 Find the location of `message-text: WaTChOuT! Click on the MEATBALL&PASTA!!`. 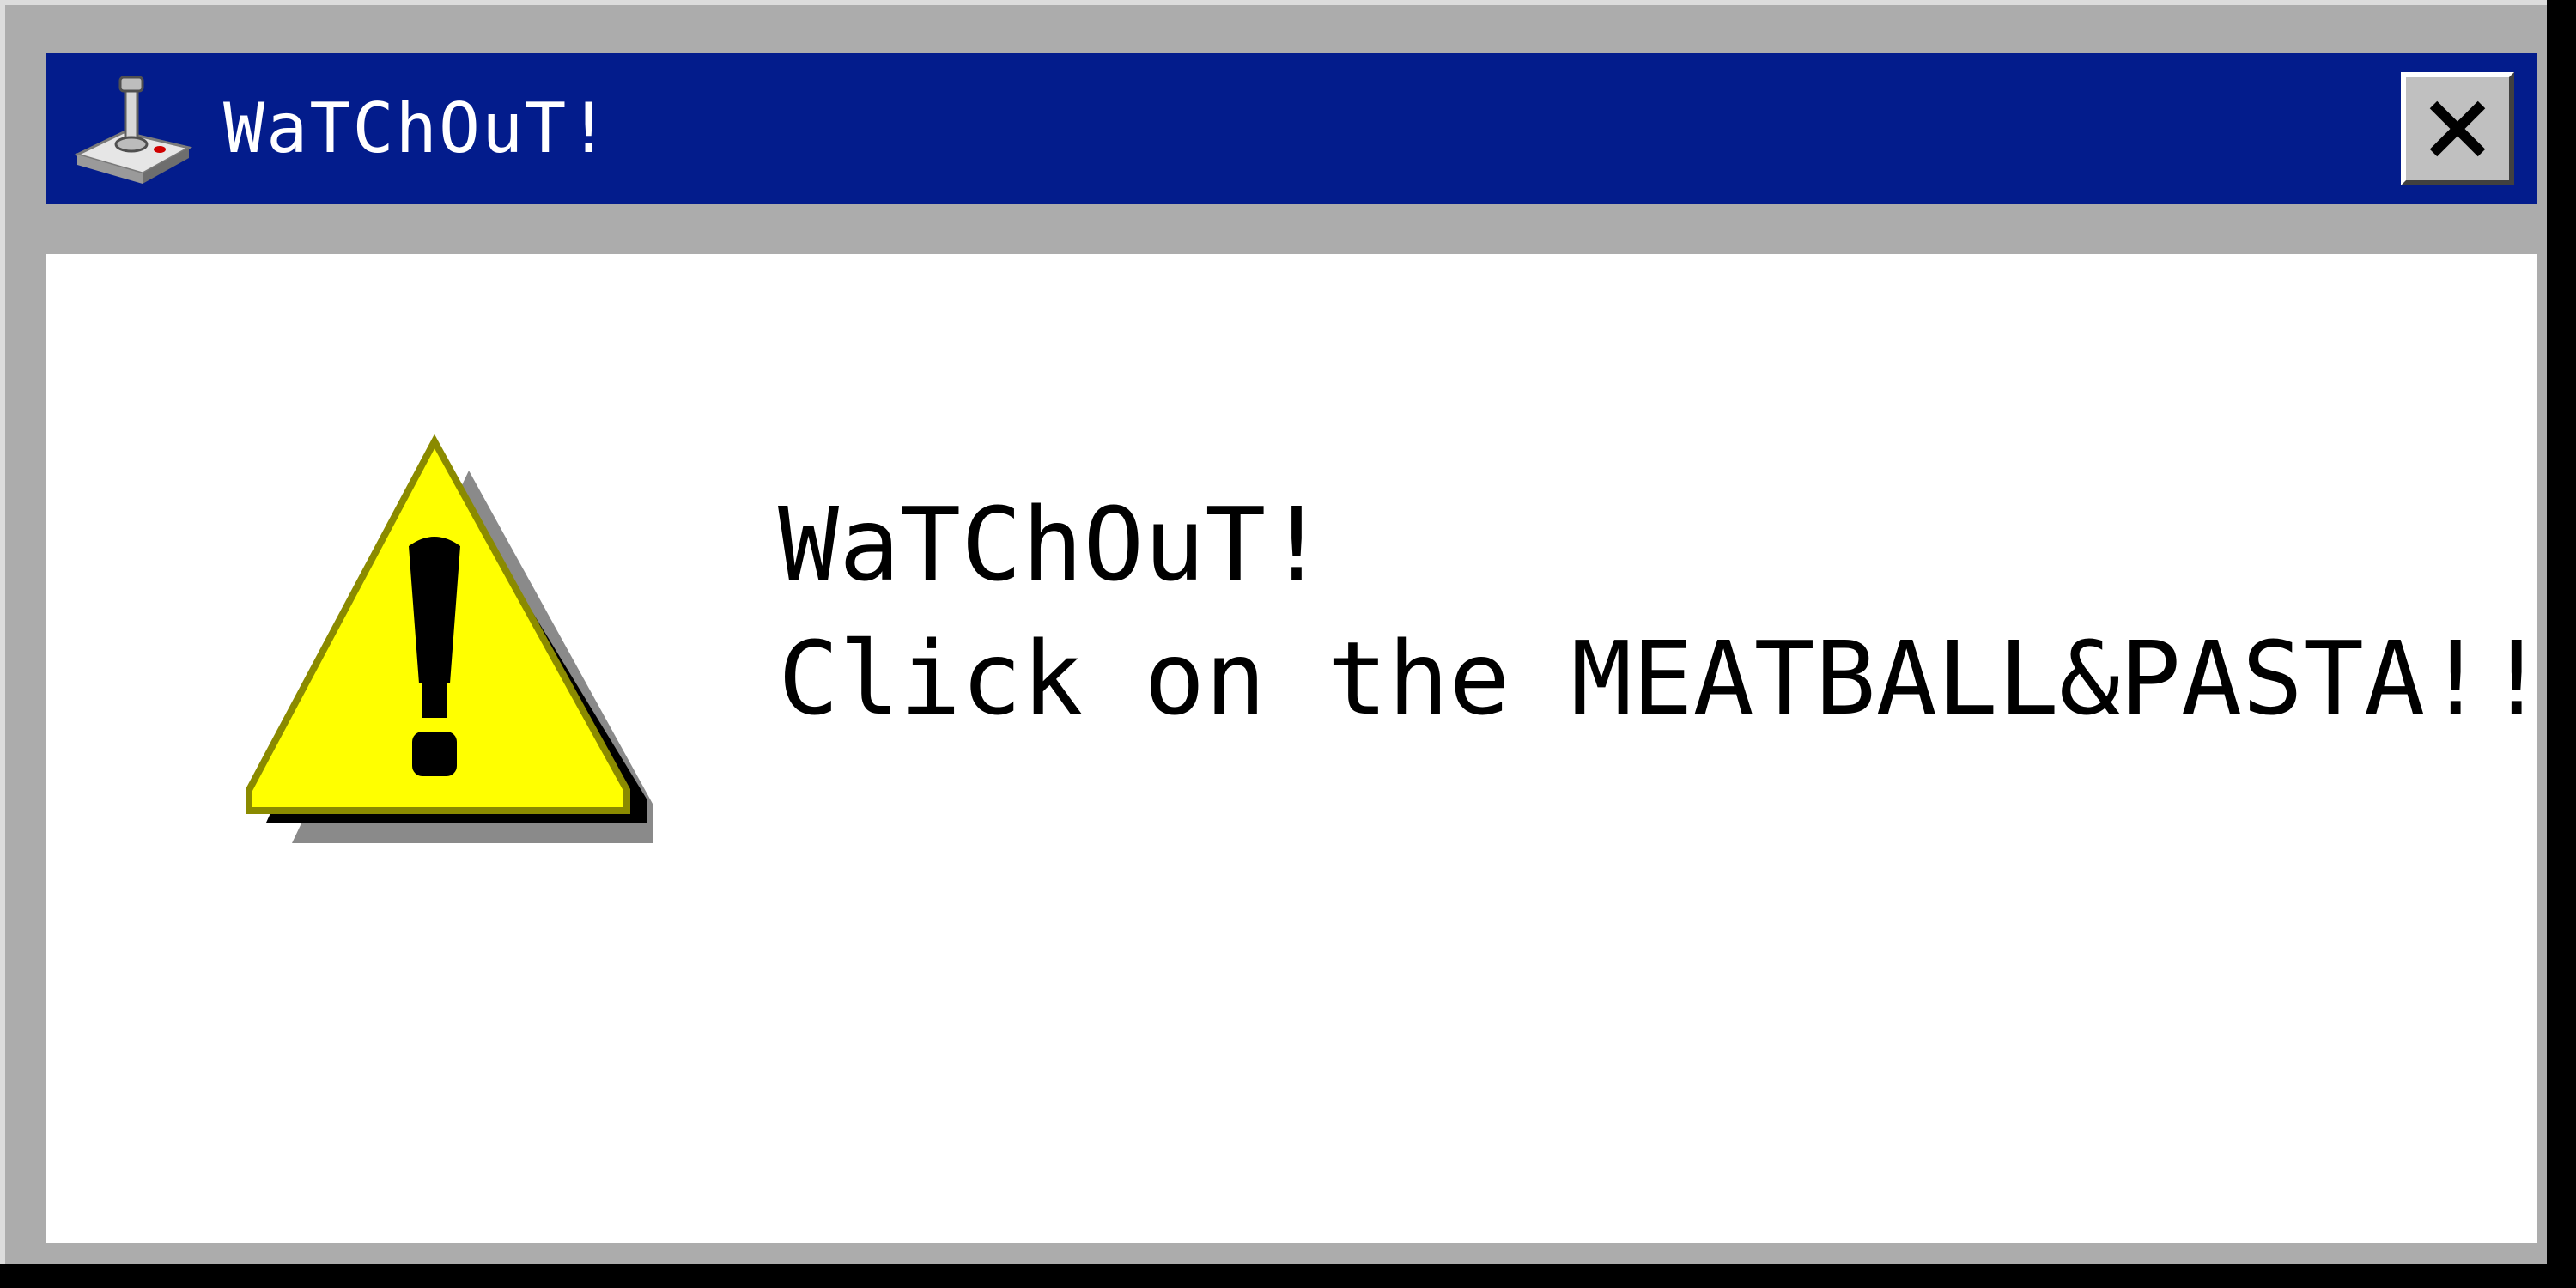

message-text: WaTChOuT! Click on the MEATBALL&PASTA!! is located at coordinates (1663, 611).